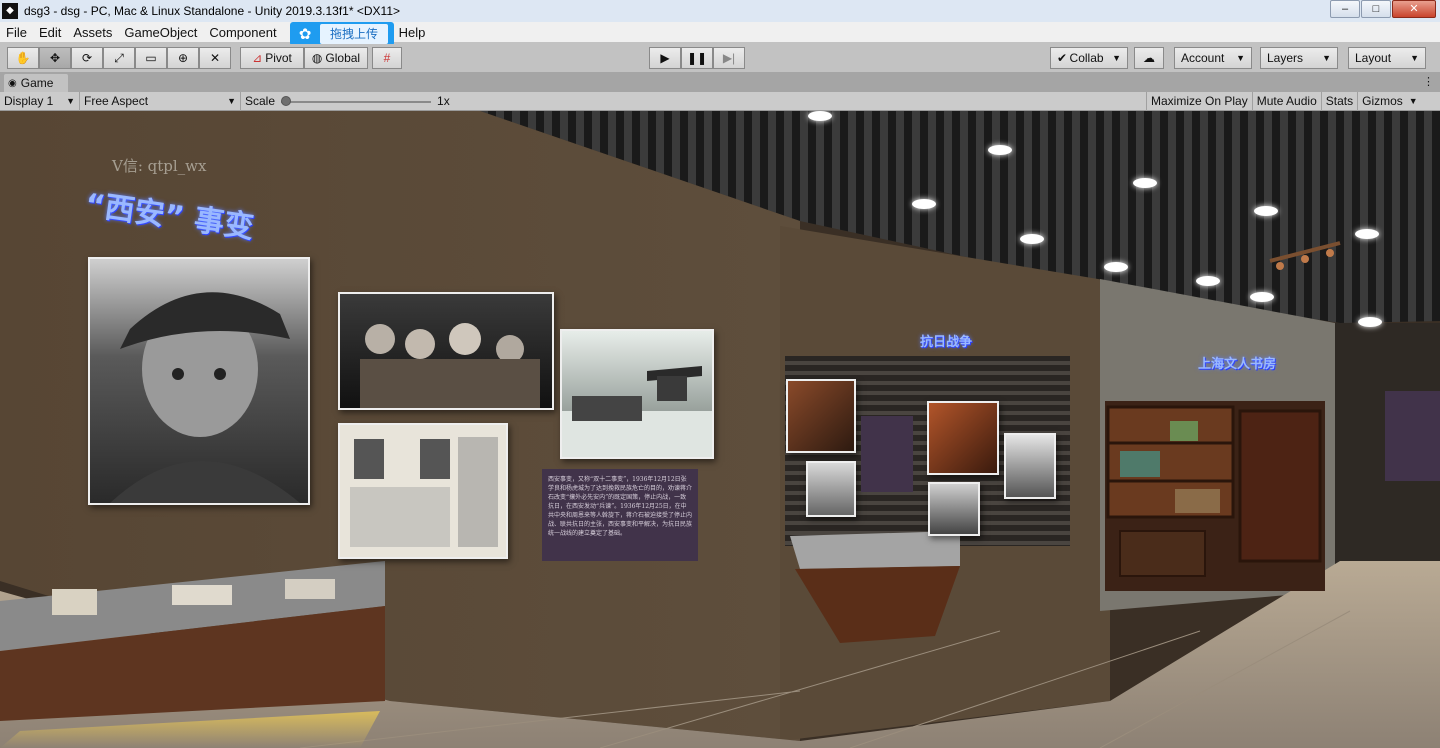  What do you see at coordinates (257, 58) in the screenshot?
I see `pivot-icon: ⊿` at bounding box center [257, 58].